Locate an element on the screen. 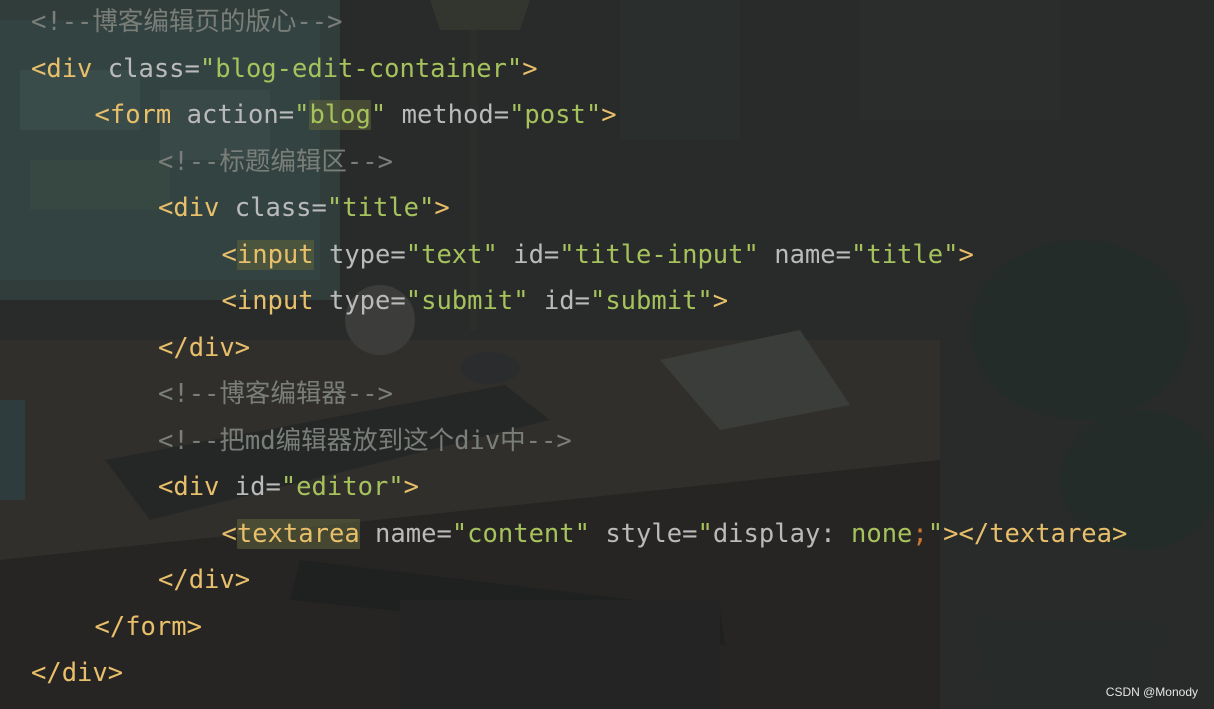  code-line: <form action="blog" method="post"> is located at coordinates (356, 115).